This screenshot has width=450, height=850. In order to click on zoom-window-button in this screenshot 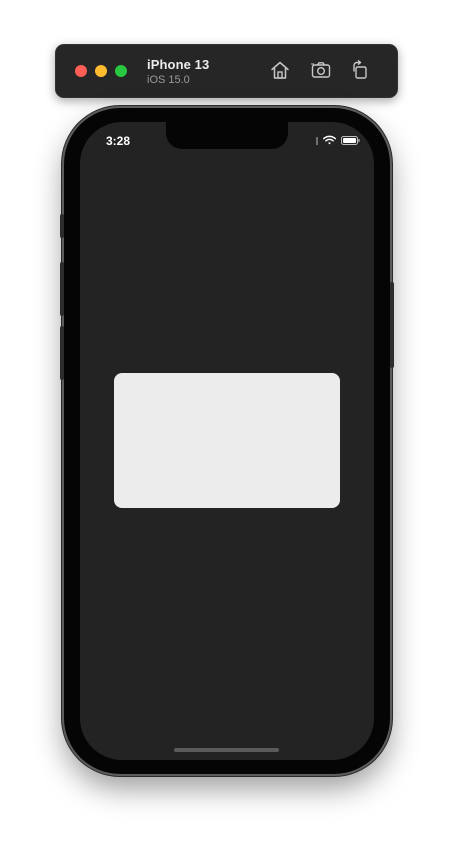, I will do `click(121, 71)`.